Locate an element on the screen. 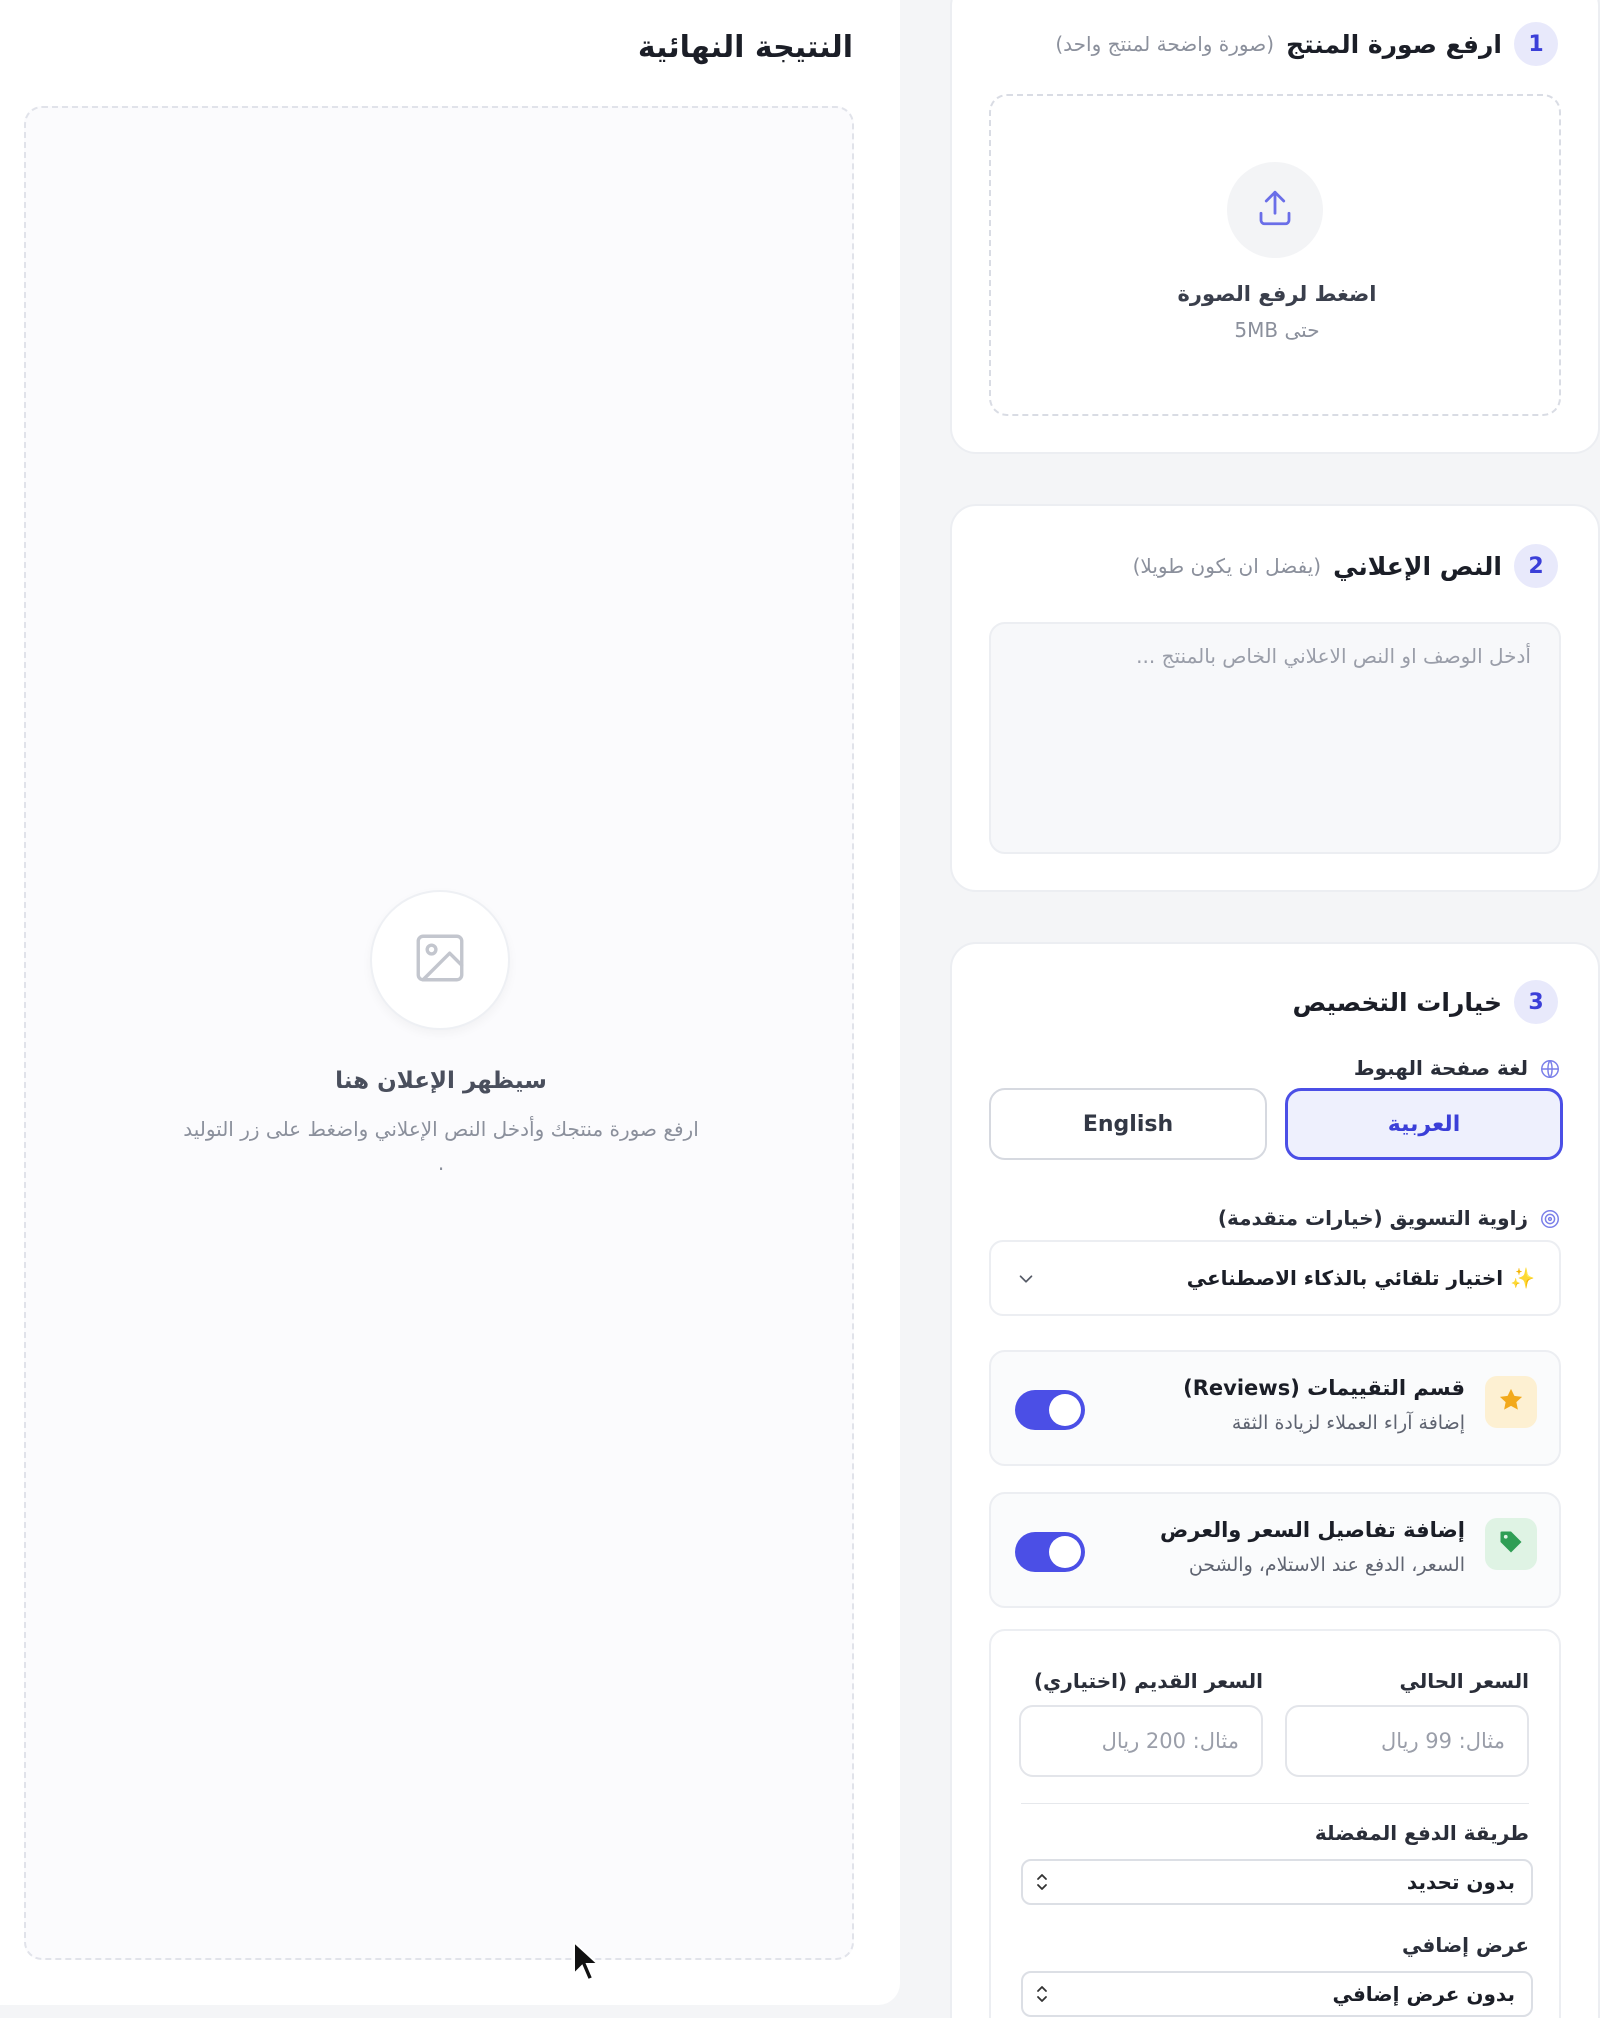 The width and height of the screenshot is (1600, 2018). step1-hint: (صورة واضحة لمنتج واحد) is located at coordinates (1165, 44).